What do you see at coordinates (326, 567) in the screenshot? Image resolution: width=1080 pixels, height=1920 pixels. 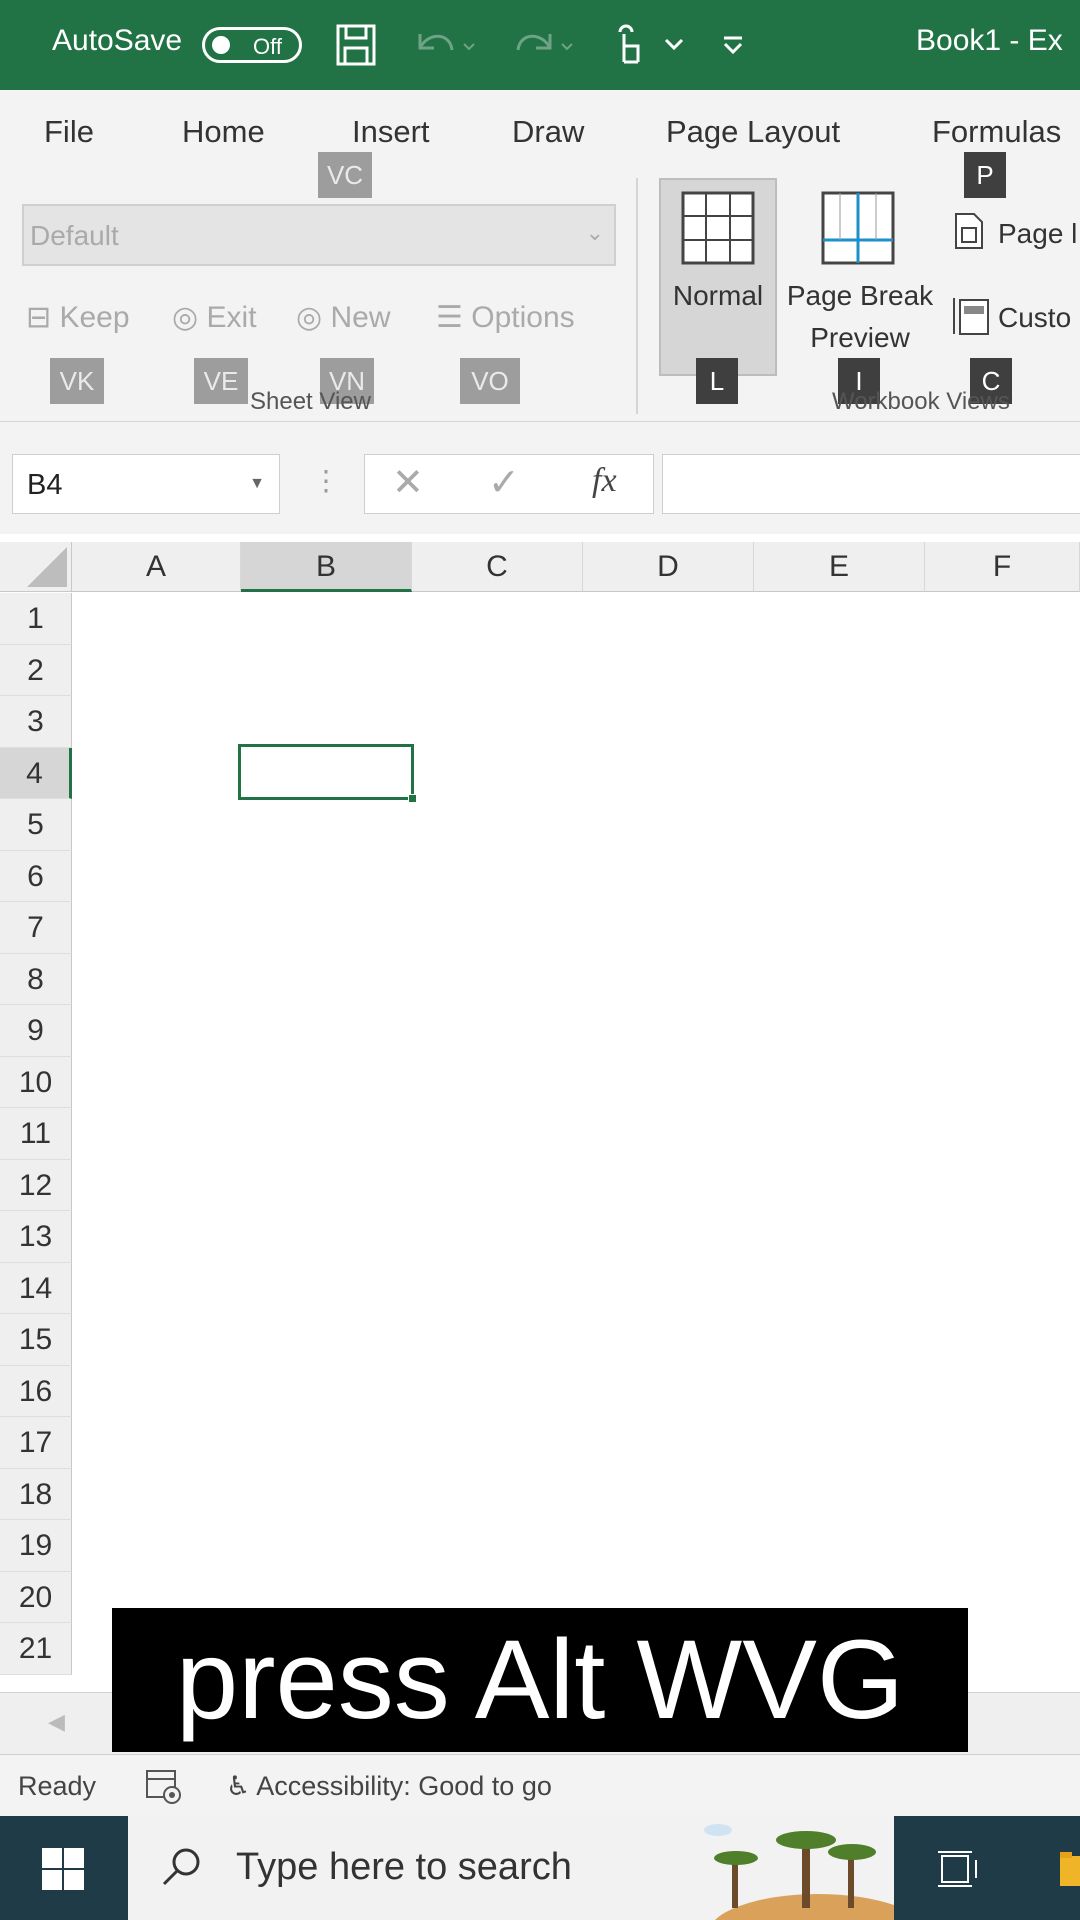 I see `column-header-b: B` at bounding box center [326, 567].